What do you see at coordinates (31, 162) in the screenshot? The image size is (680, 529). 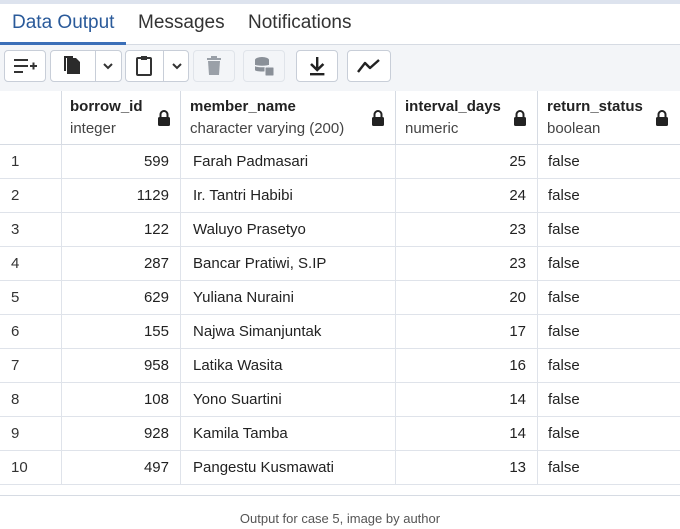 I see `row-number: 1` at bounding box center [31, 162].